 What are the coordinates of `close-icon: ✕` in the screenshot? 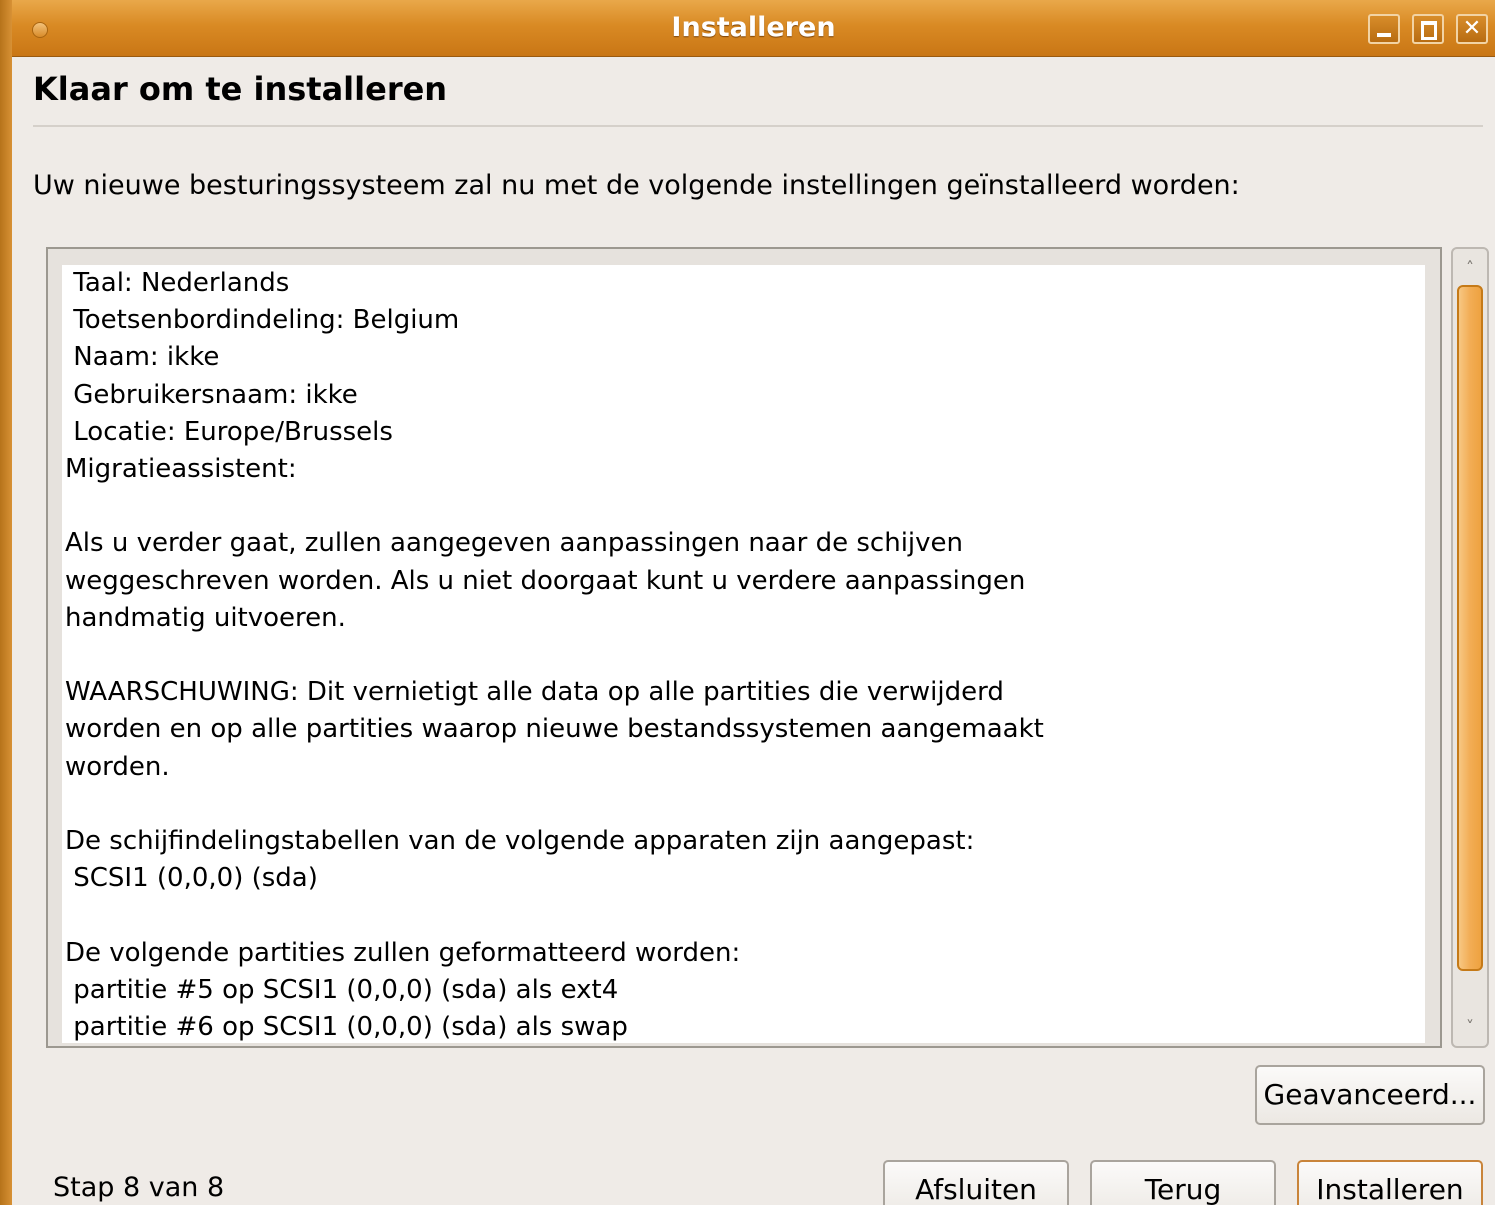 It's located at (1472, 28).